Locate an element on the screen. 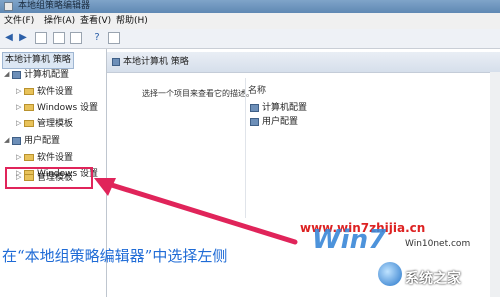 This screenshot has height=297, width=500. tree-item-user-software: ▷ 软件设置 is located at coordinates (44, 157).